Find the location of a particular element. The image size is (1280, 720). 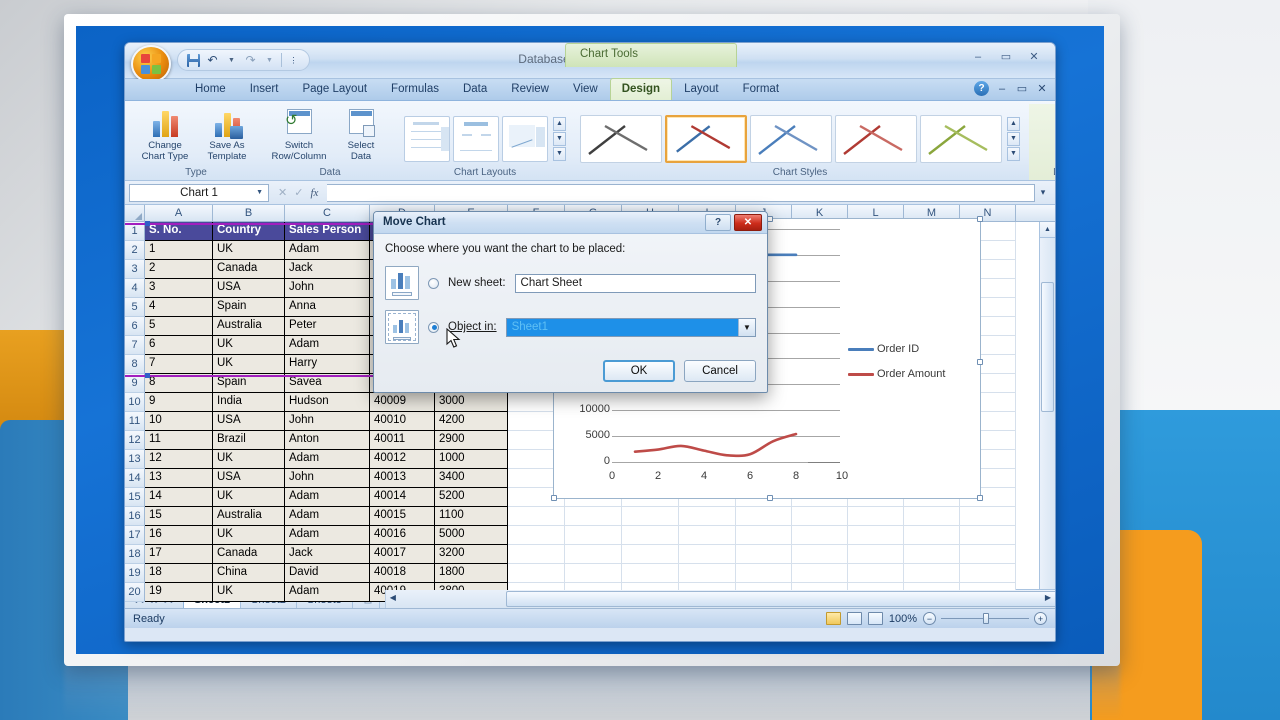

table-cell: 14 is located at coordinates (179, 497).